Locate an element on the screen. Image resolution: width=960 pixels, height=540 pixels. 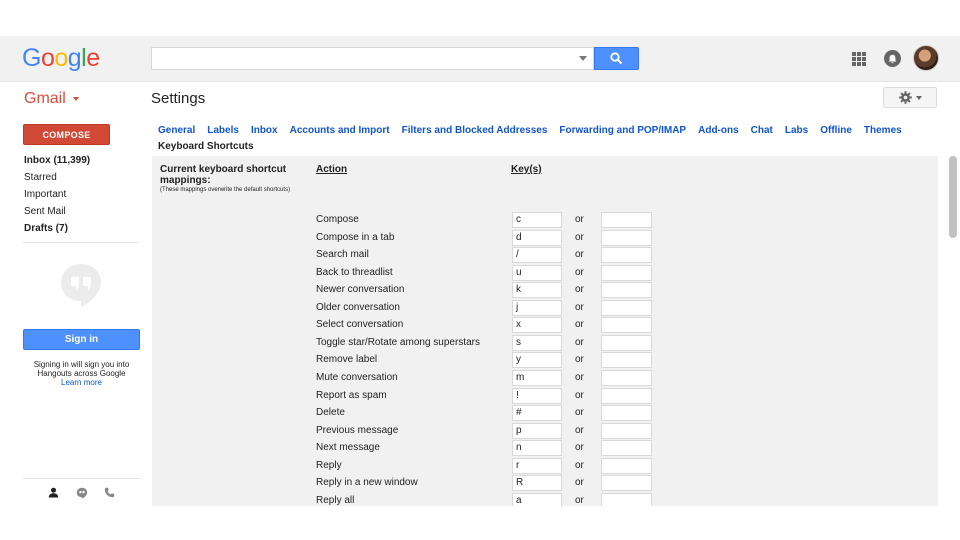
shortcut-action: Search mail is located at coordinates (342, 255).